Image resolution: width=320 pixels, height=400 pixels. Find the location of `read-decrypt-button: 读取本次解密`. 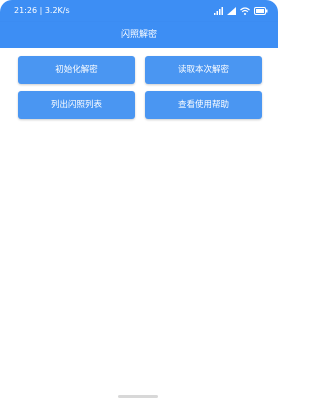

read-decrypt-button: 读取本次解密 is located at coordinates (203, 70).